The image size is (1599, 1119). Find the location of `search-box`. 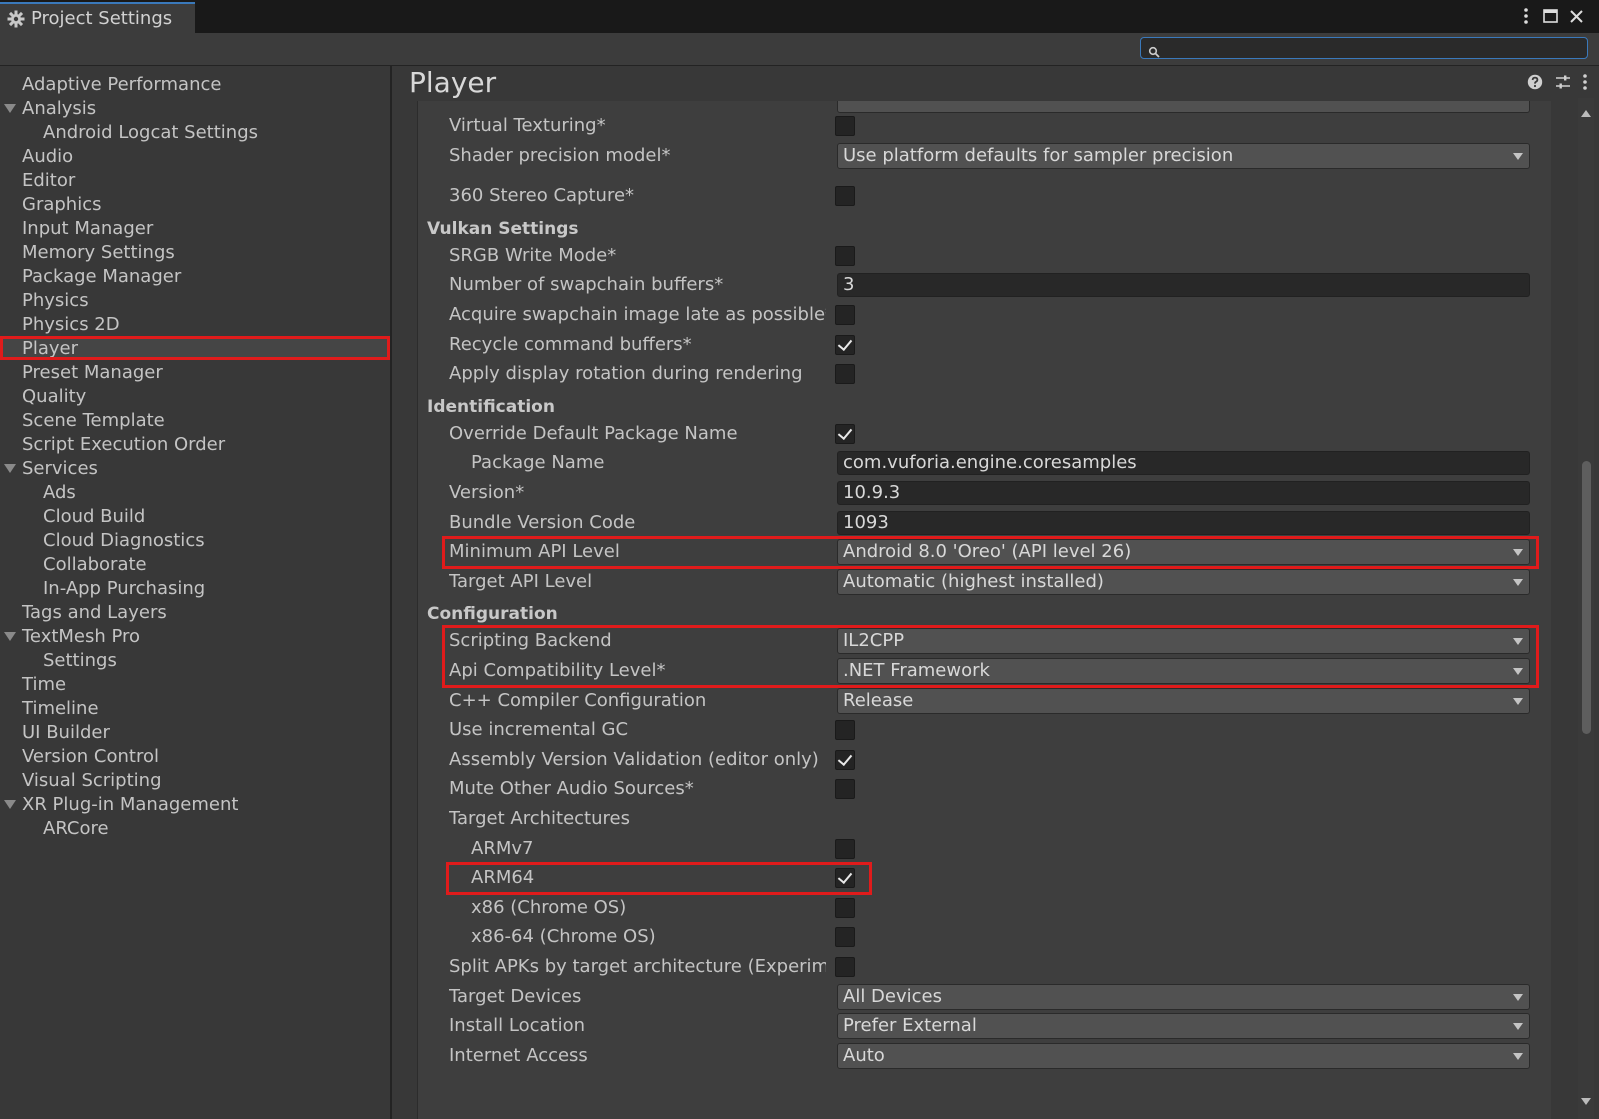

search-box is located at coordinates (1364, 48).